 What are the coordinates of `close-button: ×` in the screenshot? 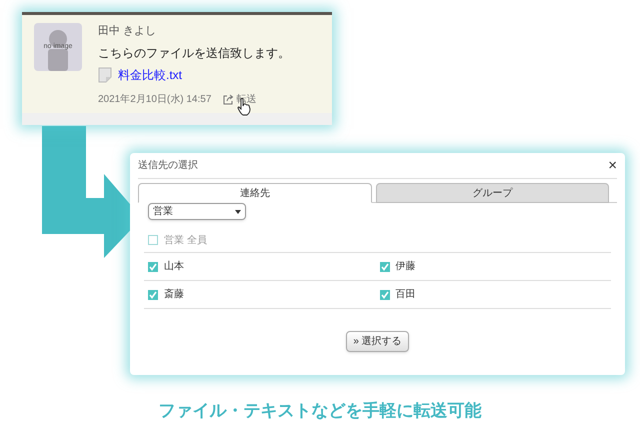 It's located at (612, 165).